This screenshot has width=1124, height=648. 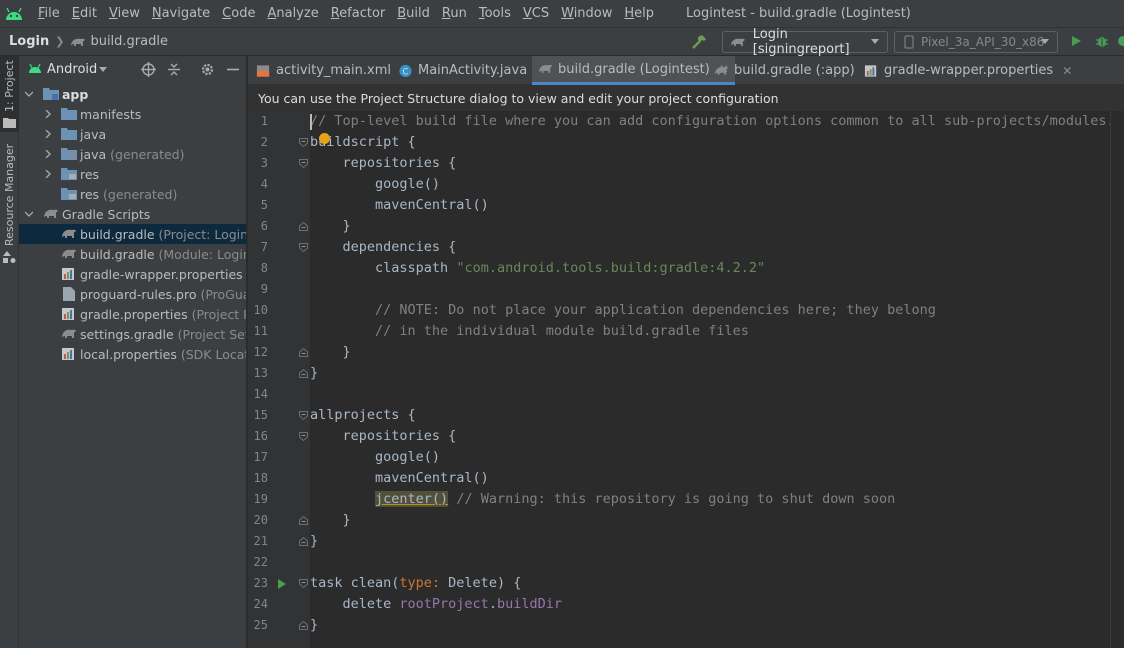 What do you see at coordinates (264, 163) in the screenshot?
I see `line-number: 3` at bounding box center [264, 163].